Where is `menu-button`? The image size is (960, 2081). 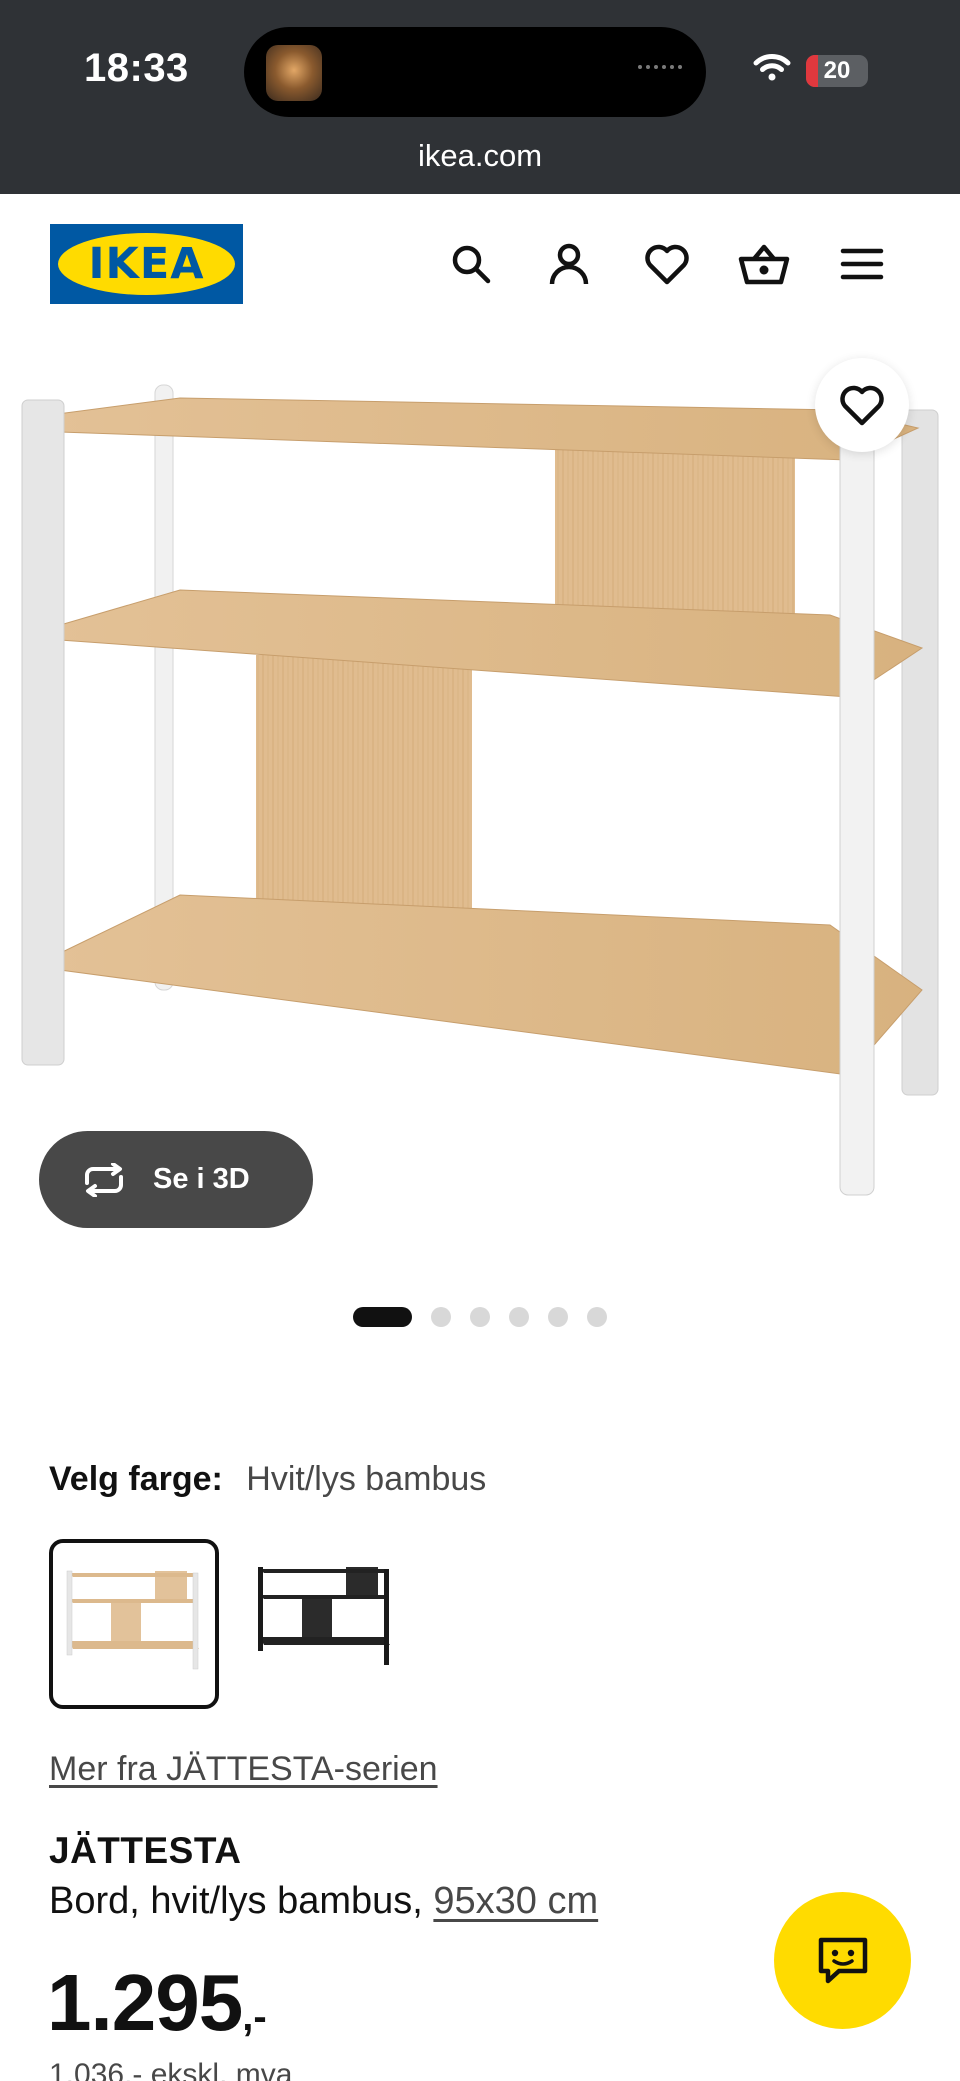 menu-button is located at coordinates (862, 264).